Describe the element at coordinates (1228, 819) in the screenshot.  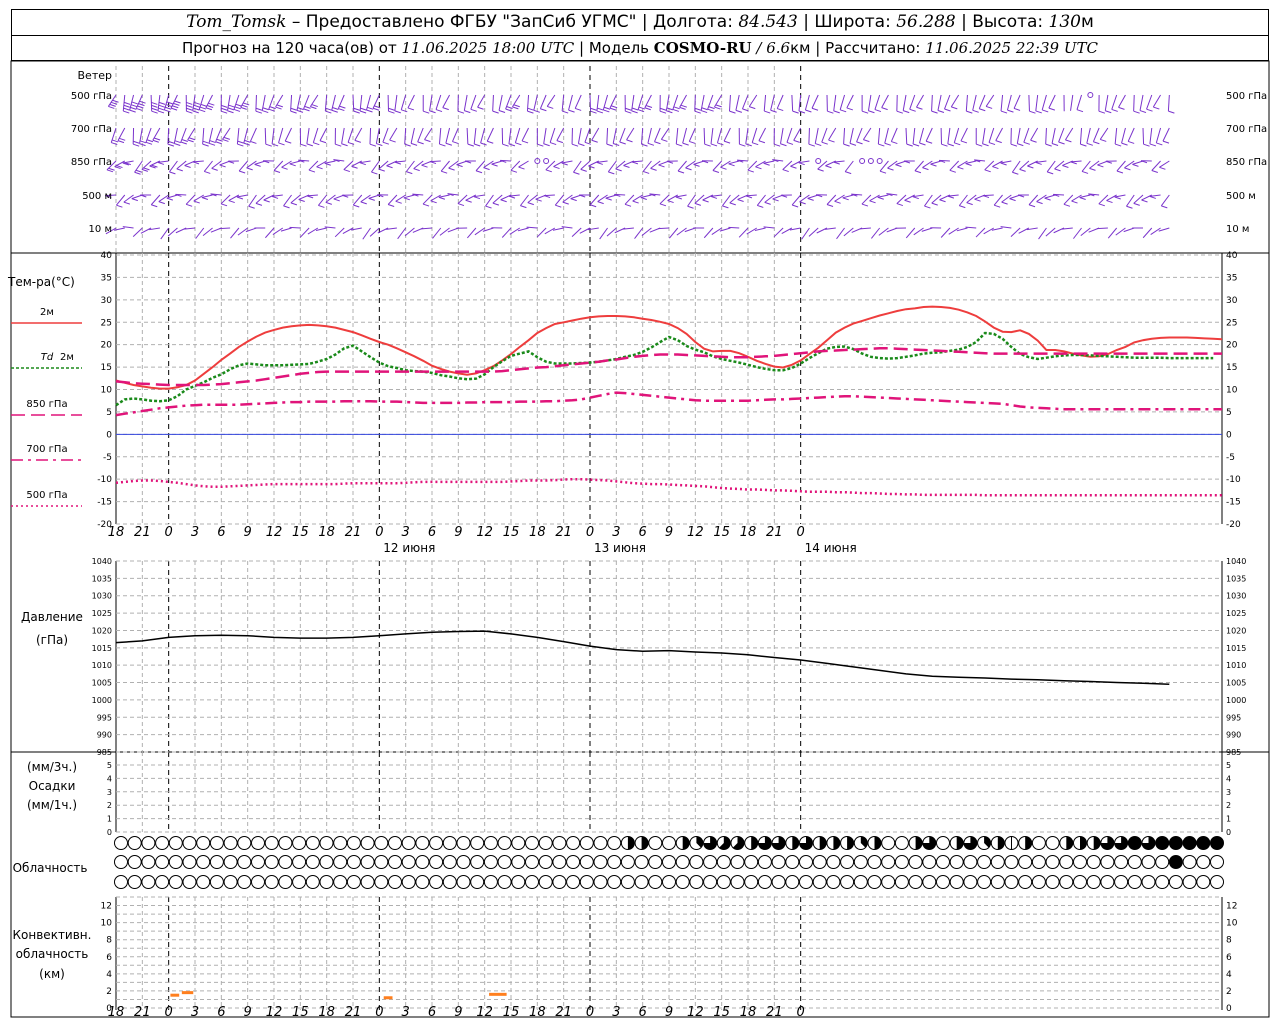
I see `precip-tick-right: 1` at that location.